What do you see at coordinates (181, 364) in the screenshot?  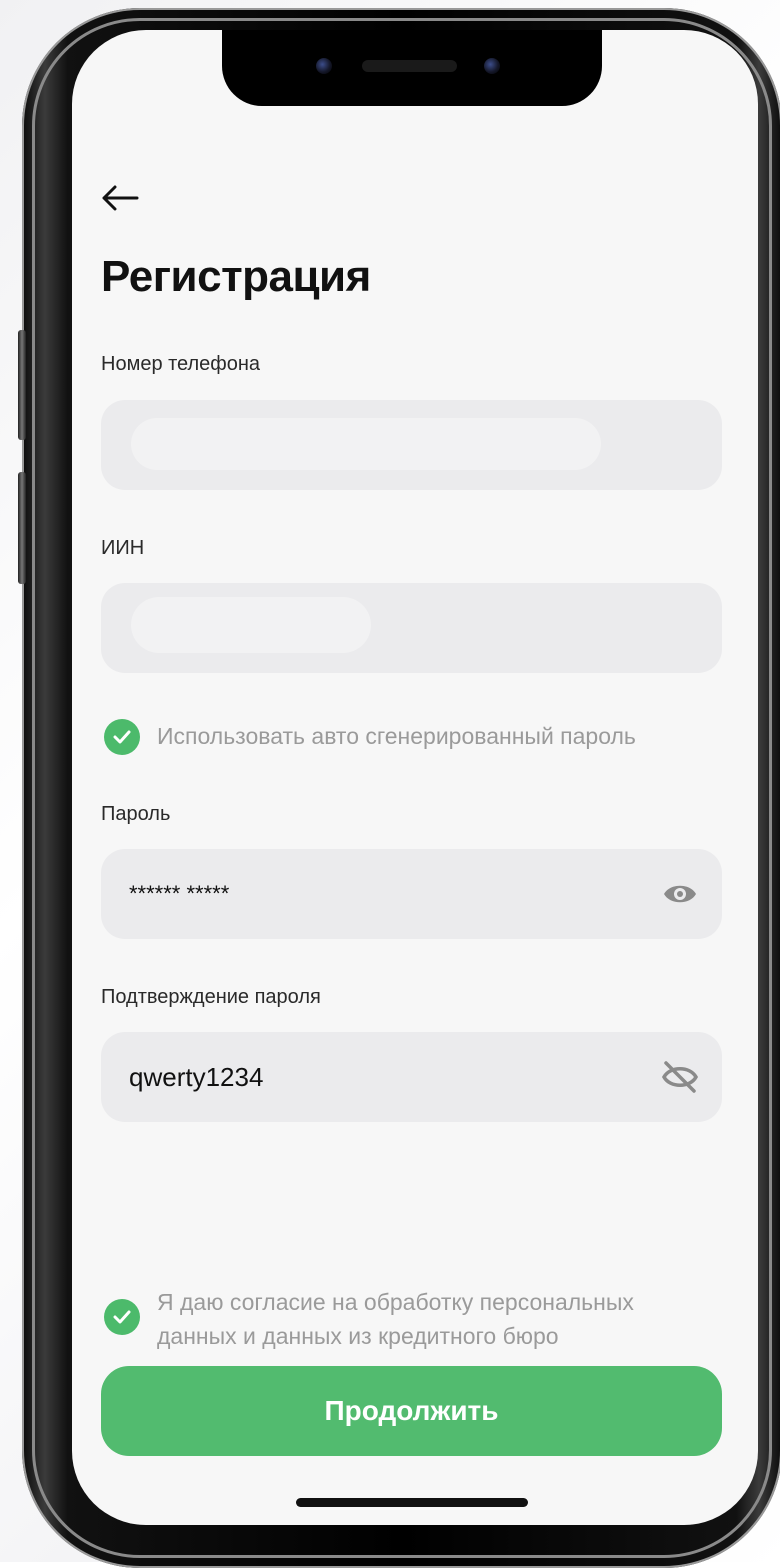 I see `phone-label: Номер телефона` at bounding box center [181, 364].